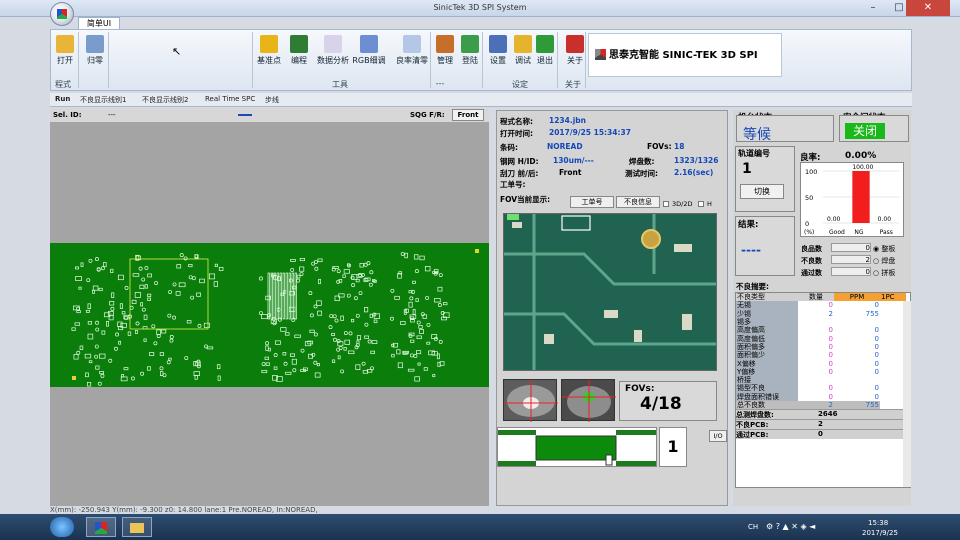  I want to click on mouse-cursor-icon: ↖, so click(177, 51).